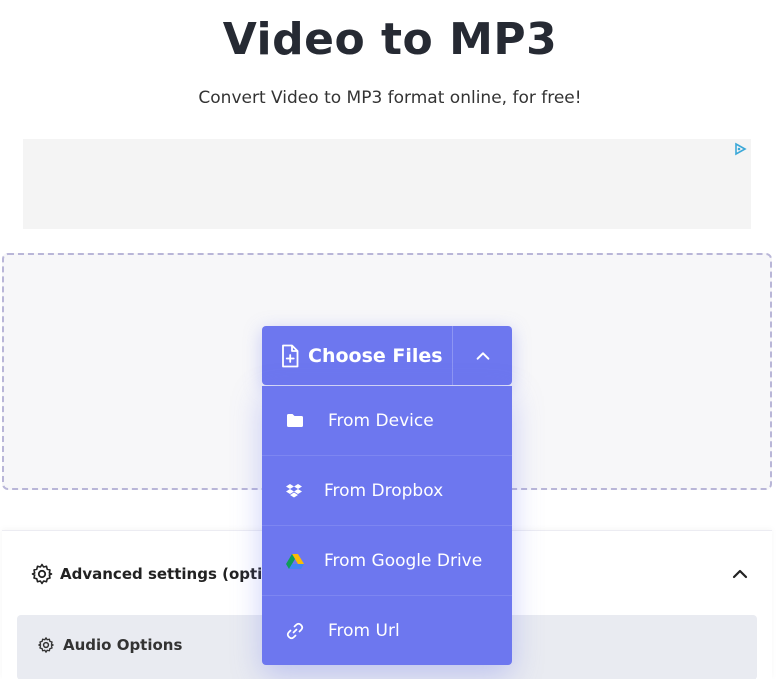 Image resolution: width=780 pixels, height=679 pixels. I want to click on audio-options-label: Audio Options, so click(123, 645).